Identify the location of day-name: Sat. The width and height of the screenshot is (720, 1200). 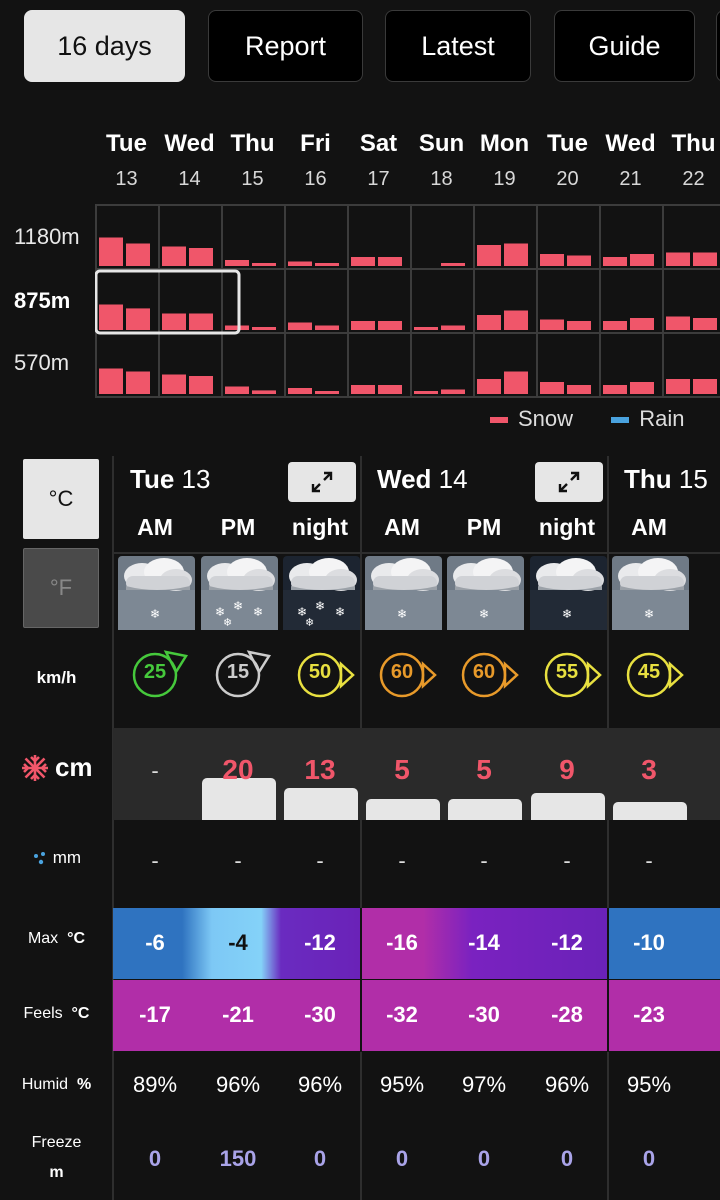
(378, 143).